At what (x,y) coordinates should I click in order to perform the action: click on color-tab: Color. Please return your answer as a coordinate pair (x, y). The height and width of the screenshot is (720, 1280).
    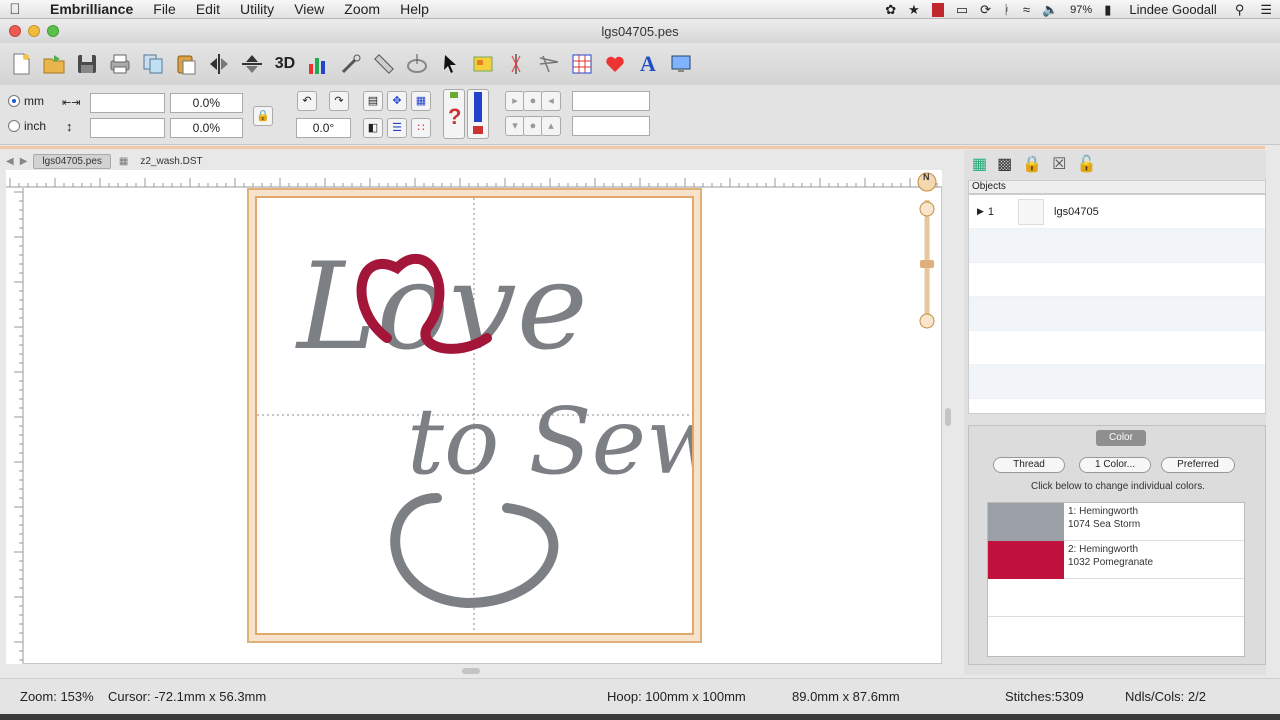
    Looking at the image, I should click on (1121, 438).